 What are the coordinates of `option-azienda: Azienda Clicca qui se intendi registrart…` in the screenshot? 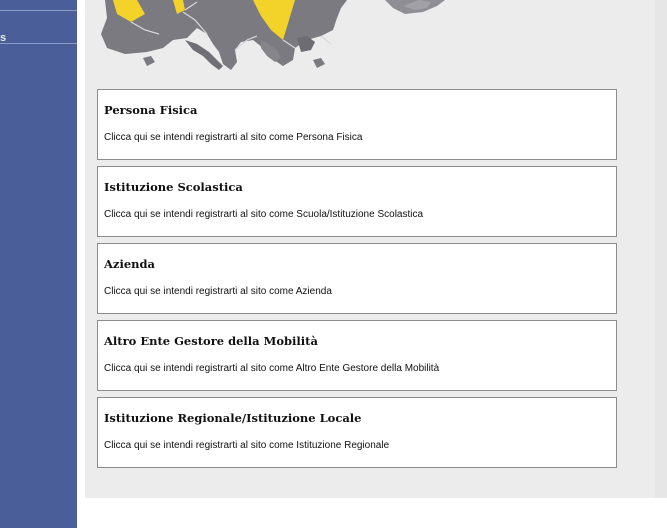 It's located at (357, 278).